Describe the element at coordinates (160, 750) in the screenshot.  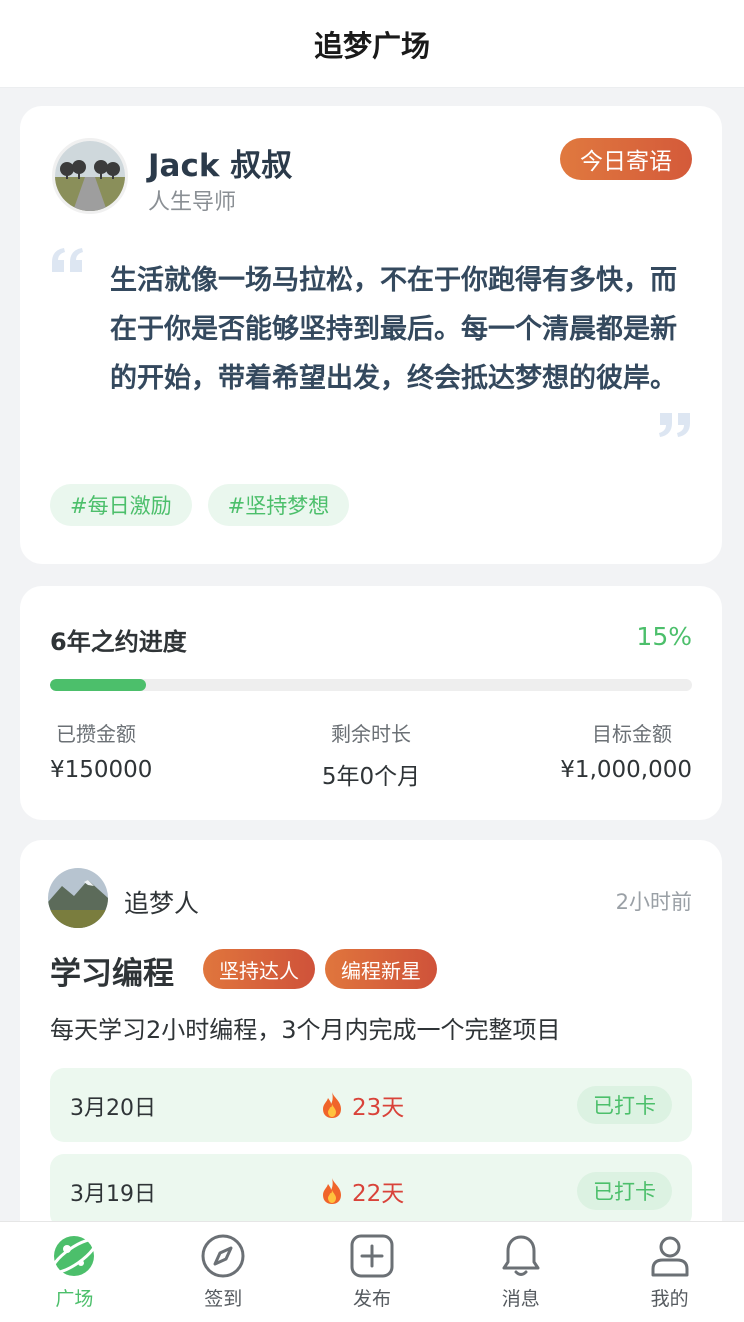
I see `stat-saved: 已攒金额 ¥150000` at that location.